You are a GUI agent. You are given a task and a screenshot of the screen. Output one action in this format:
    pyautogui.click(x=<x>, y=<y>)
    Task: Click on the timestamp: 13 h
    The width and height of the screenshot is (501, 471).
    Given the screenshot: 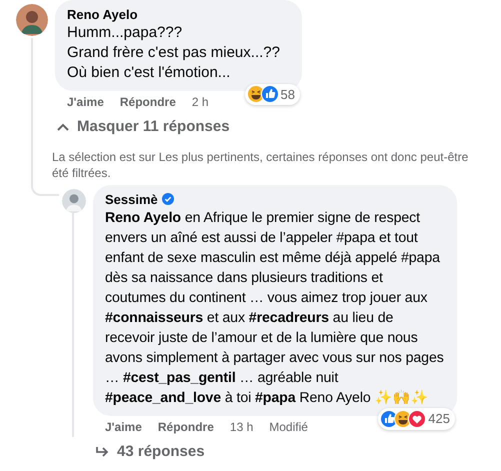 What is the action you would take?
    pyautogui.click(x=242, y=426)
    